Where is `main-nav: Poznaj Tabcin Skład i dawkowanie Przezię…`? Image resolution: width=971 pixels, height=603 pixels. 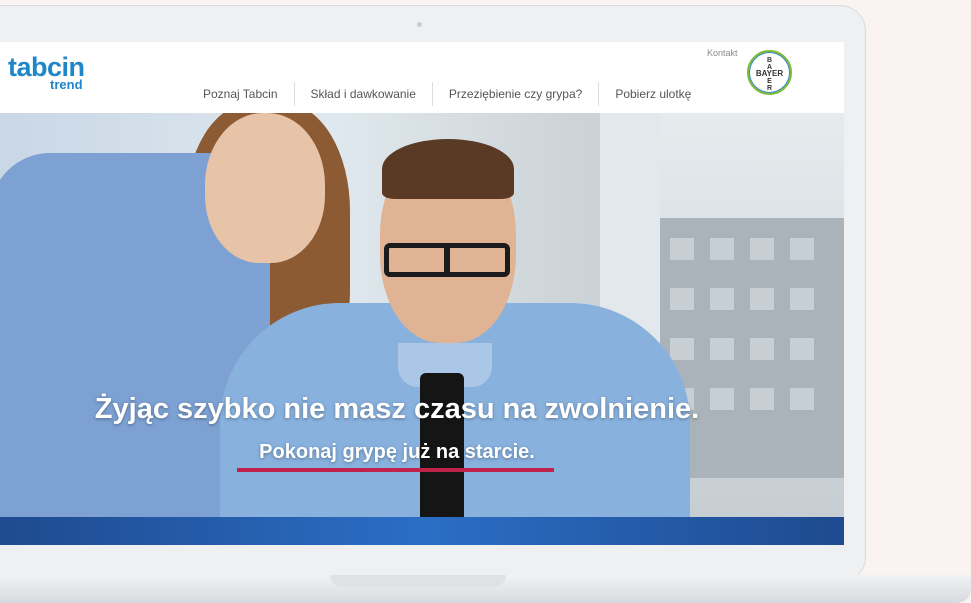
main-nav: Poznaj Tabcin Skład i dawkowanie Przezię… is located at coordinates (447, 94).